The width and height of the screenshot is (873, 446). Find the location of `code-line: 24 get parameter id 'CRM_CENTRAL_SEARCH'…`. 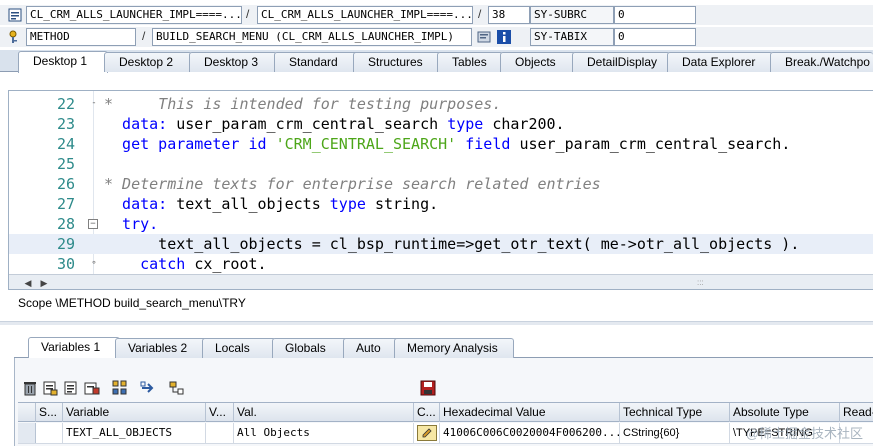

code-line: 24 get parameter id 'CRM_CENTRAL_SEARCH'… is located at coordinates (441, 144).